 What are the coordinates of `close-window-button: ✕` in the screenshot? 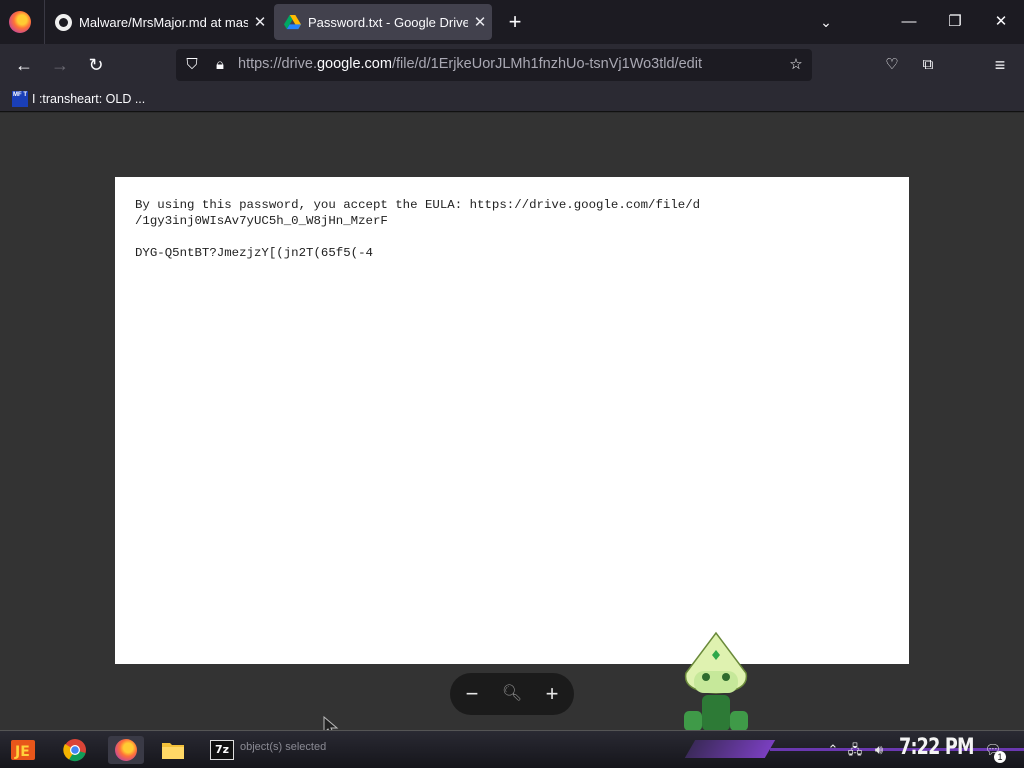 It's located at (1001, 22).